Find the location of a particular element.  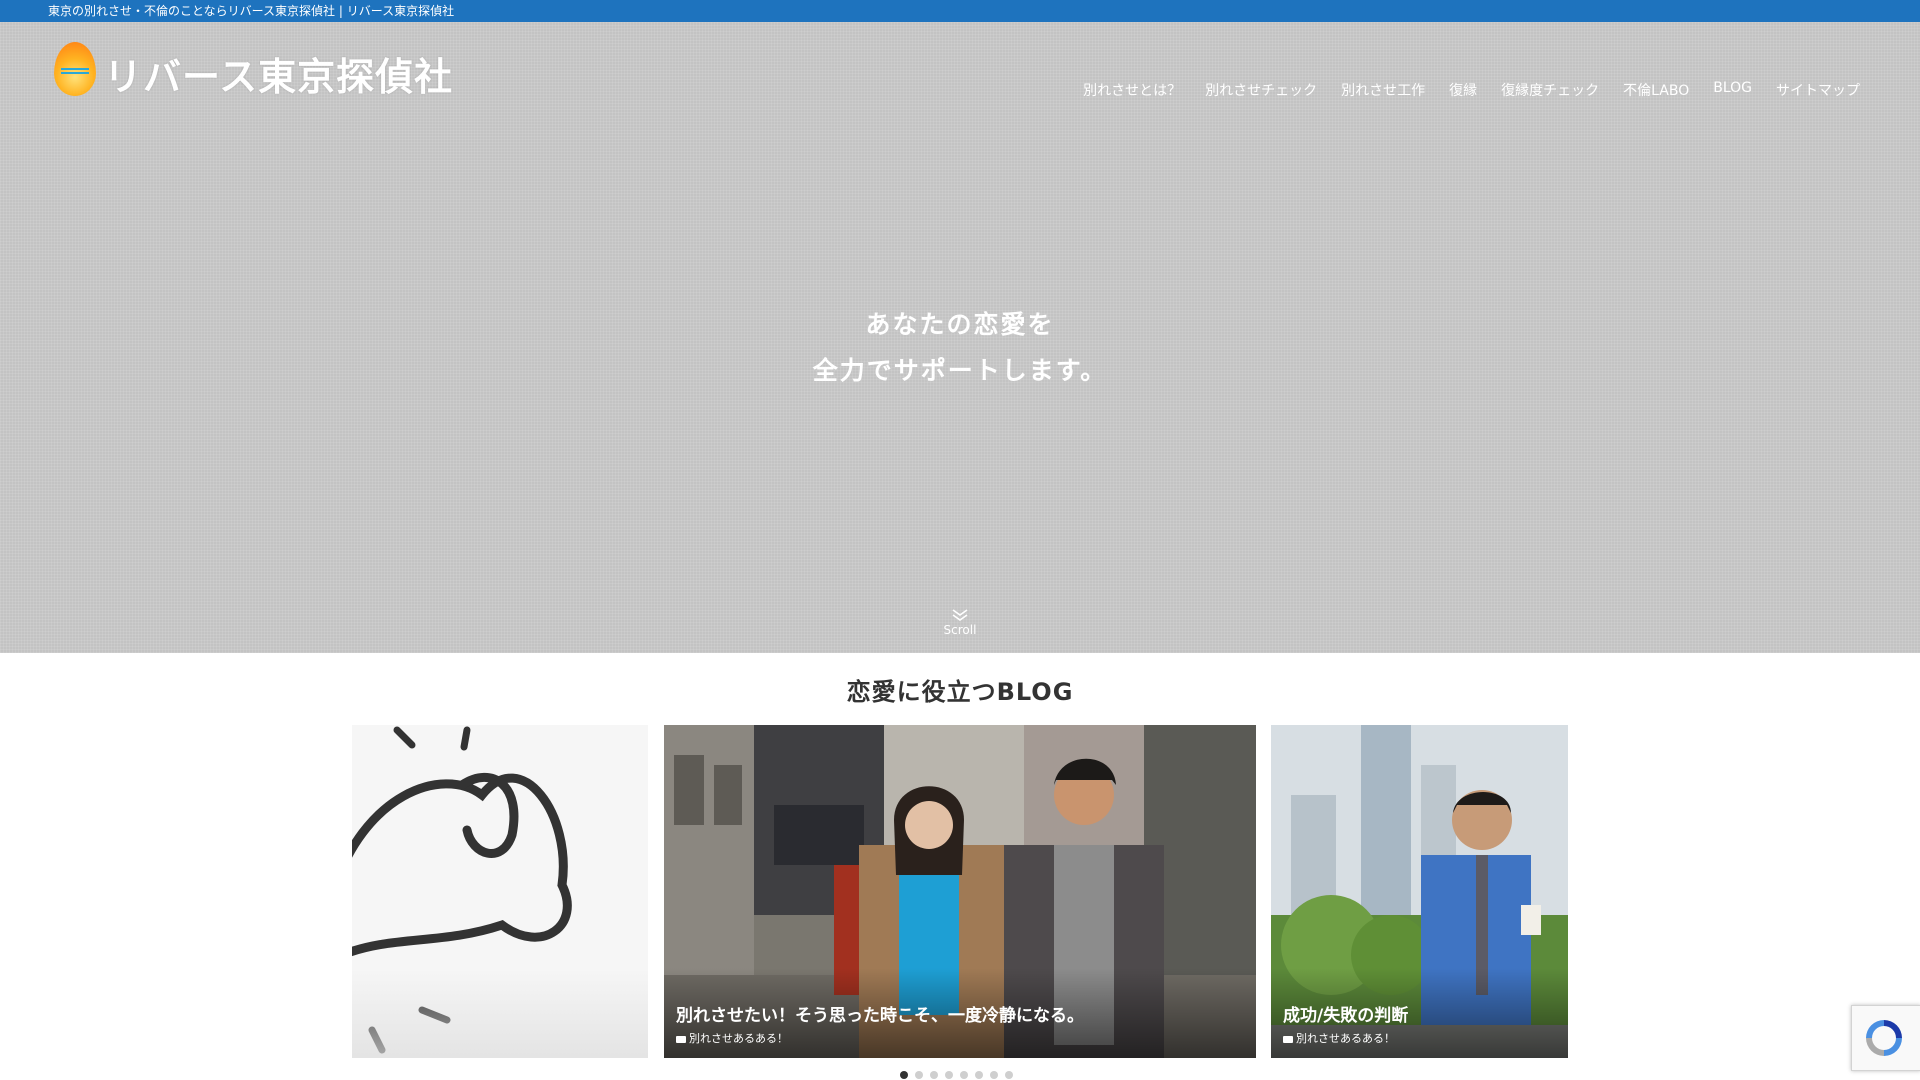

scroll-label: Scroll is located at coordinates (960, 630).